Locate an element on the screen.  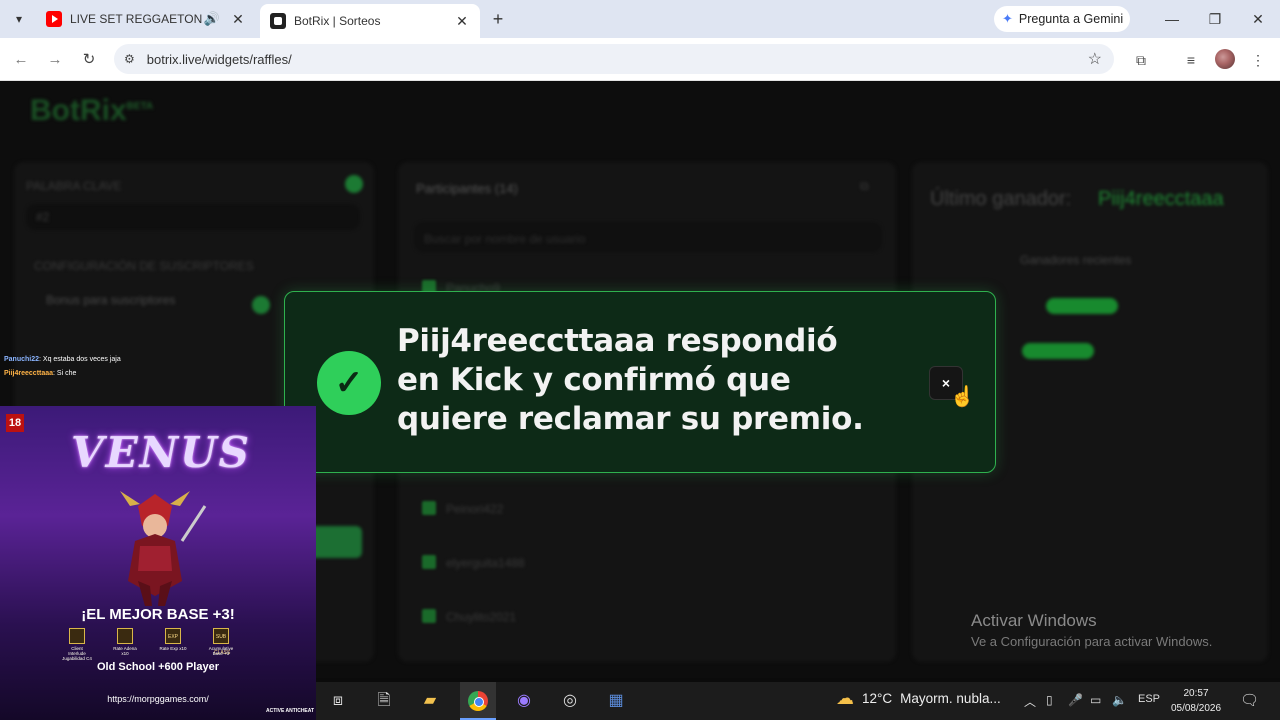
tab-title: BotRix | Sorteos is located at coordinates (337, 21).